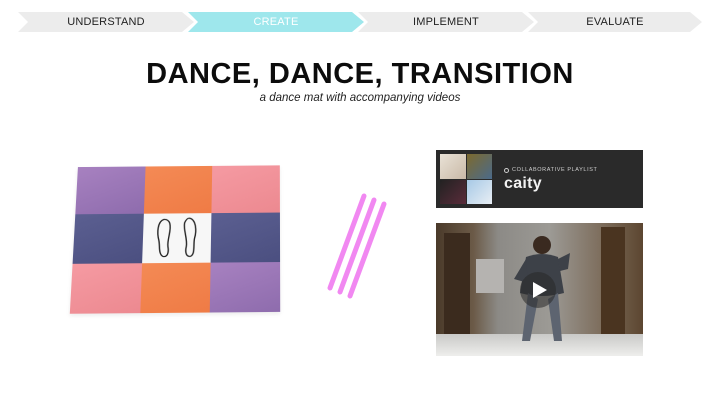 The width and height of the screenshot is (720, 405). I want to click on step-understand: UNDERSTAND, so click(106, 22).